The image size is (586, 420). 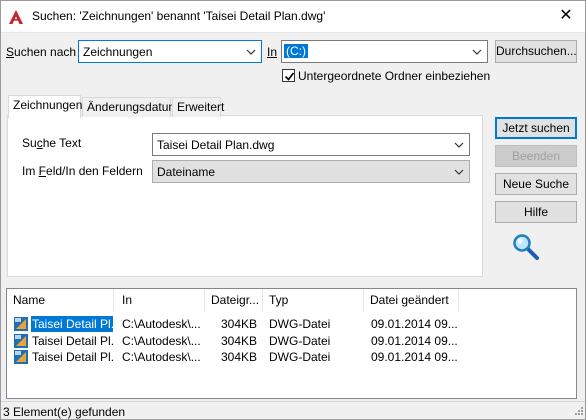 What do you see at coordinates (45, 106) in the screenshot?
I see `tab-drawings: Zeichnungen` at bounding box center [45, 106].